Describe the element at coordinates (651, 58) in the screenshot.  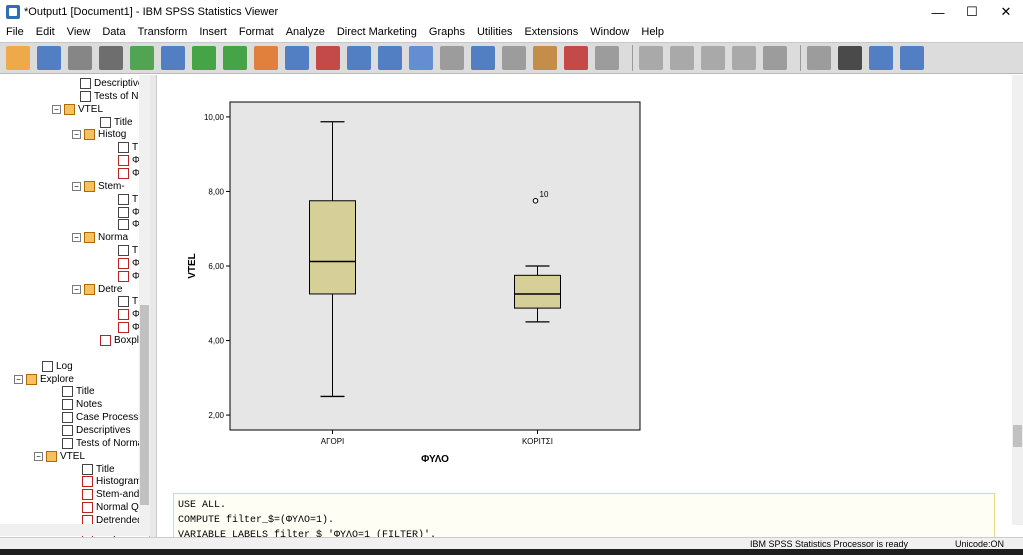
I see `back-icon` at that location.